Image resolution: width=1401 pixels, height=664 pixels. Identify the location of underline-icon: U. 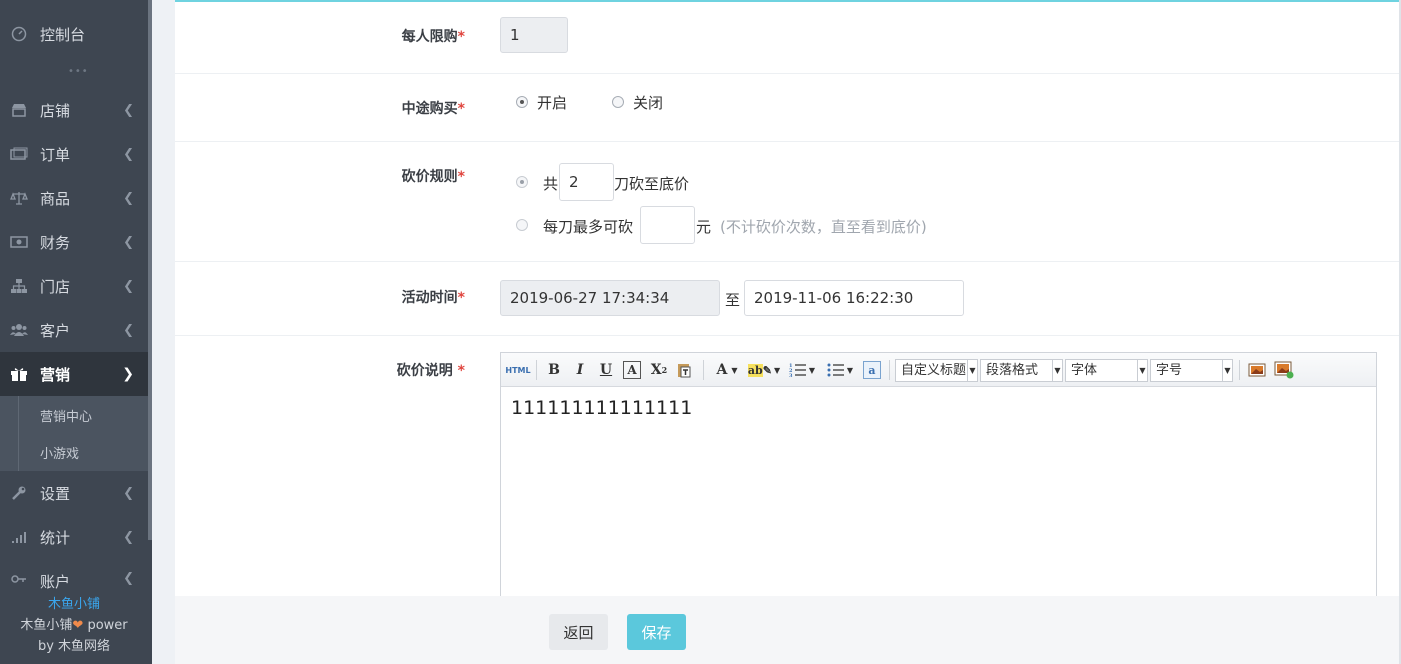
(606, 370).